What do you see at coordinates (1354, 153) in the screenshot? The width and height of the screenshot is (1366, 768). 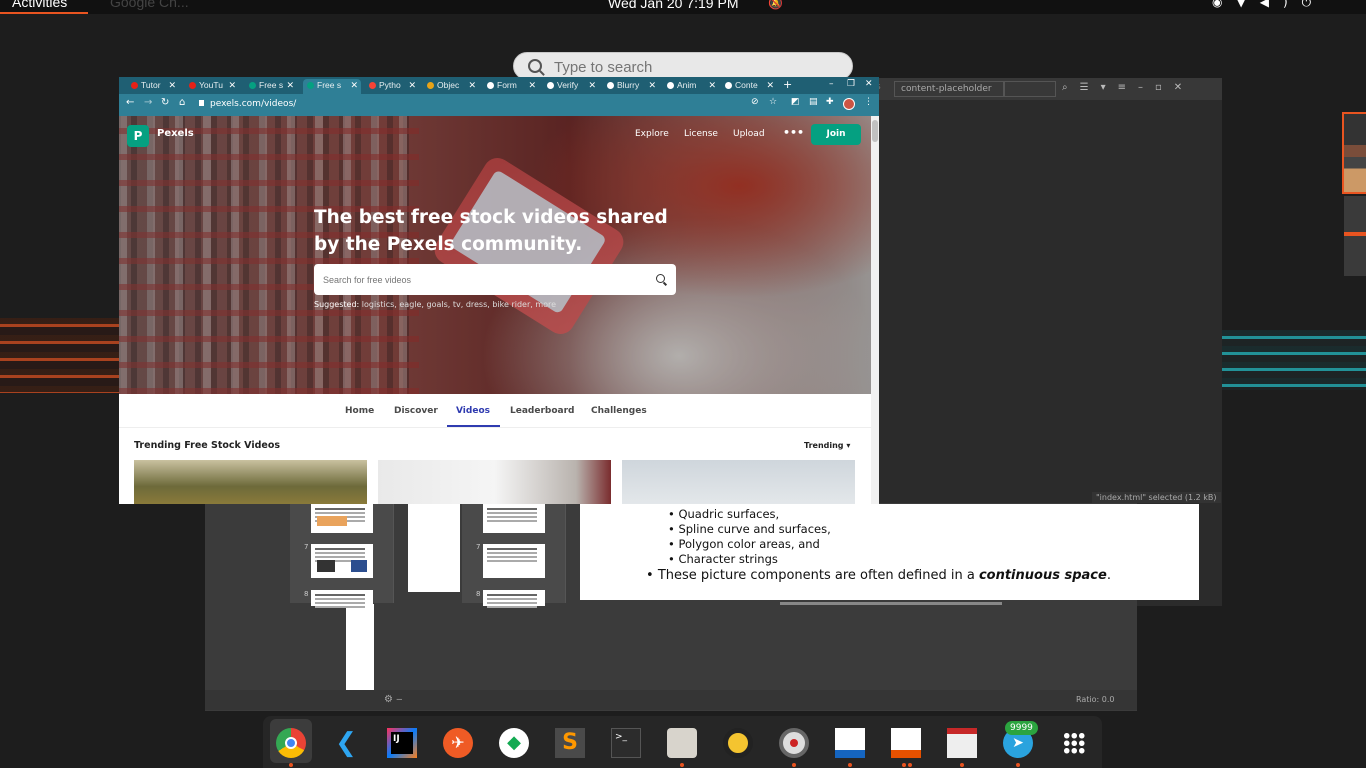 I see `workspace-thumbnail-active` at bounding box center [1354, 153].